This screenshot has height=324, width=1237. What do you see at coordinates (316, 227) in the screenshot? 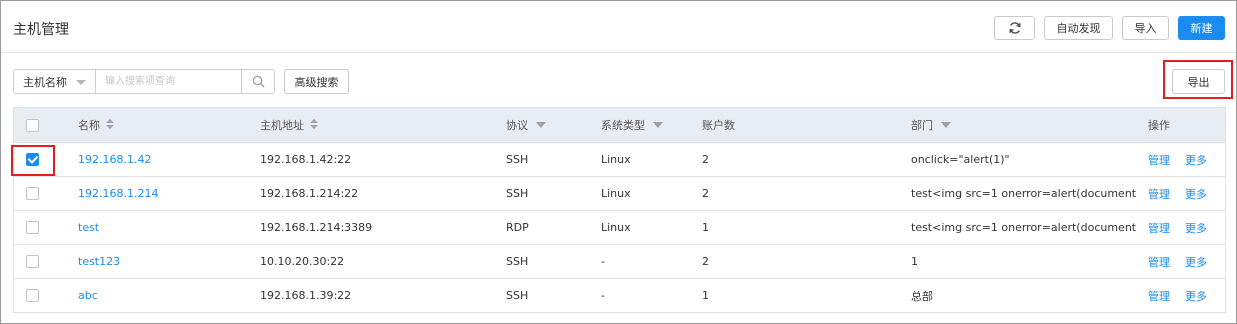
I see `host-address: 192.168.1.214:3389` at bounding box center [316, 227].